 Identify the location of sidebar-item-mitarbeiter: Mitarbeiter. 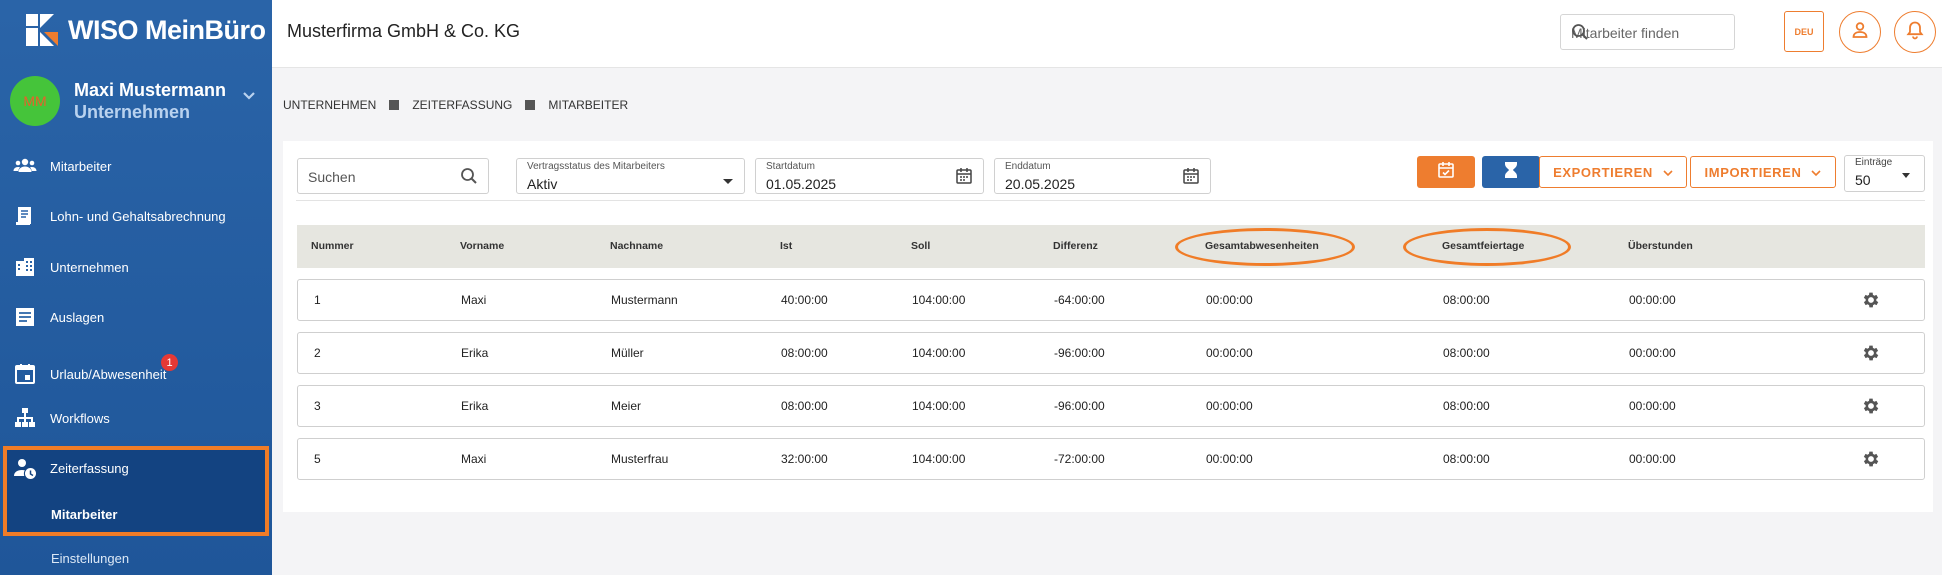
(136, 166).